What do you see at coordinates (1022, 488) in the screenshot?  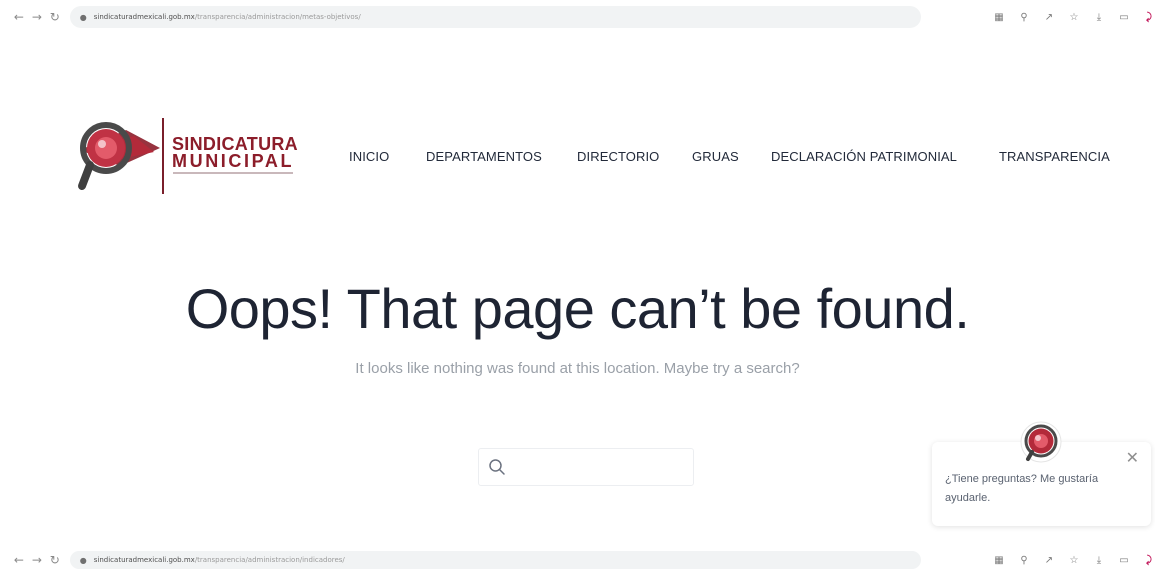 I see `chat-message: ¿Tiene preguntas? Me gustaría ayudarle.` at bounding box center [1022, 488].